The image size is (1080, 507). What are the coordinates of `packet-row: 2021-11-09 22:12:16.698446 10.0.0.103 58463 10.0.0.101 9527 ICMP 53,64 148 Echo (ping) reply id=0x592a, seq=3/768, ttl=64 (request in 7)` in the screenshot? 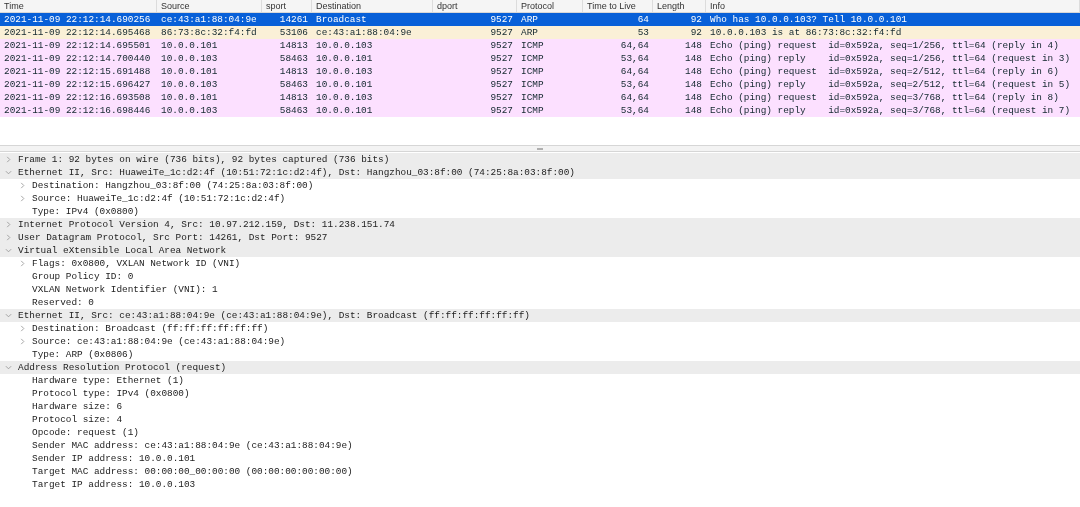 It's located at (540, 110).